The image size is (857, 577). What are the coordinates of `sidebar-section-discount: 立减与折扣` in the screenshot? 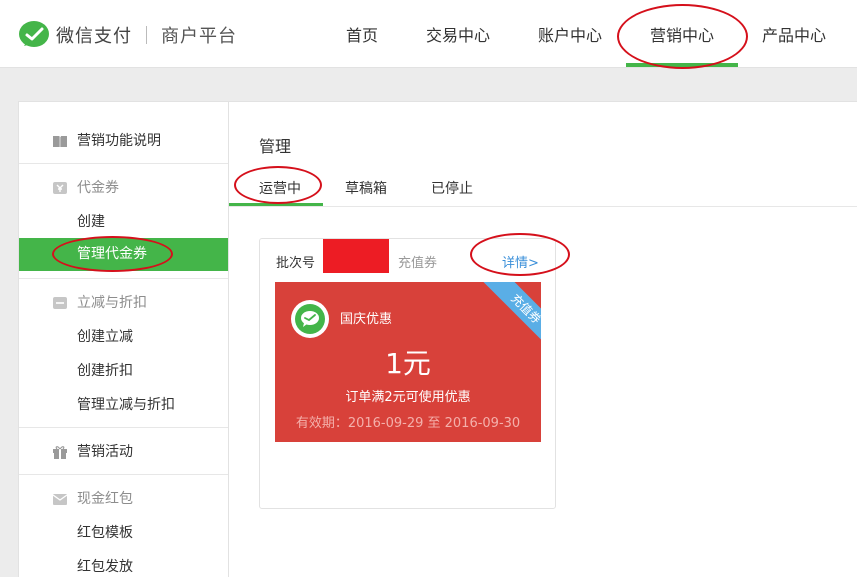 It's located at (123, 303).